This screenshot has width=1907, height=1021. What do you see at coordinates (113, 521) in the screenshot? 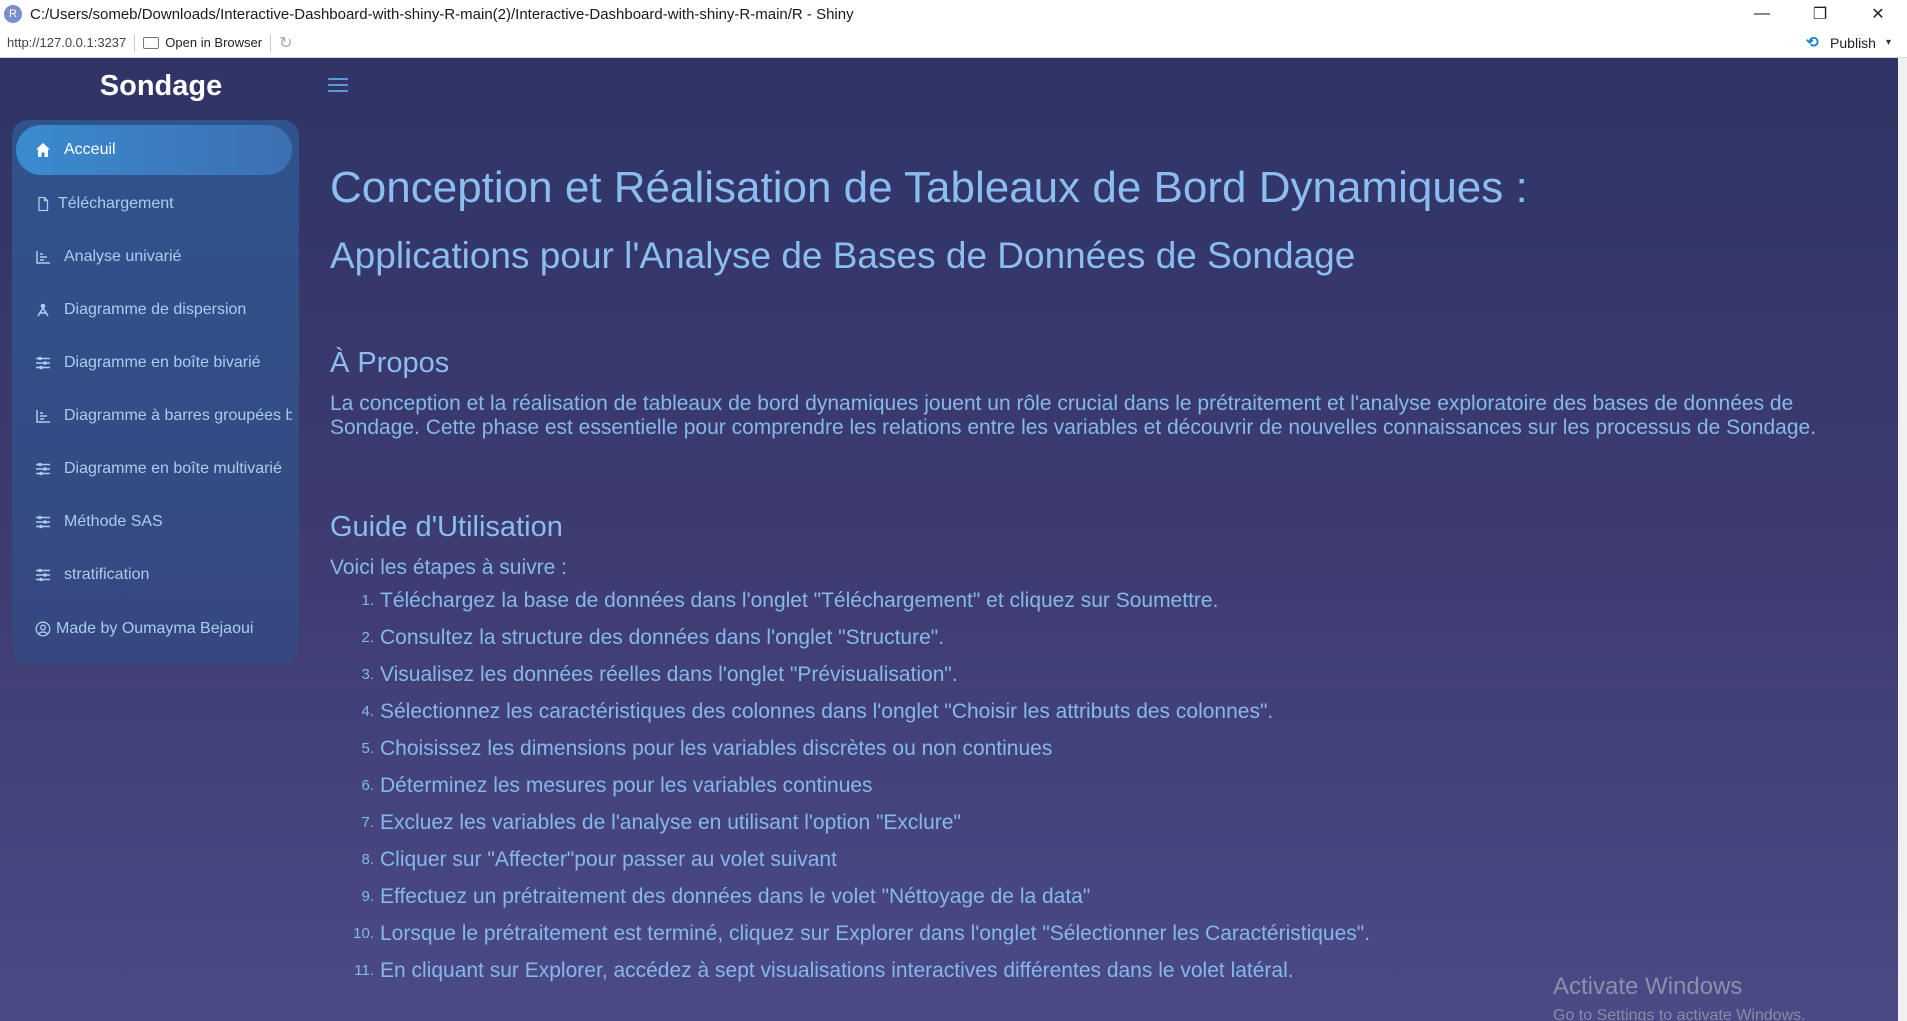
I see `sidebar-item-label: Méthode SAS` at bounding box center [113, 521].